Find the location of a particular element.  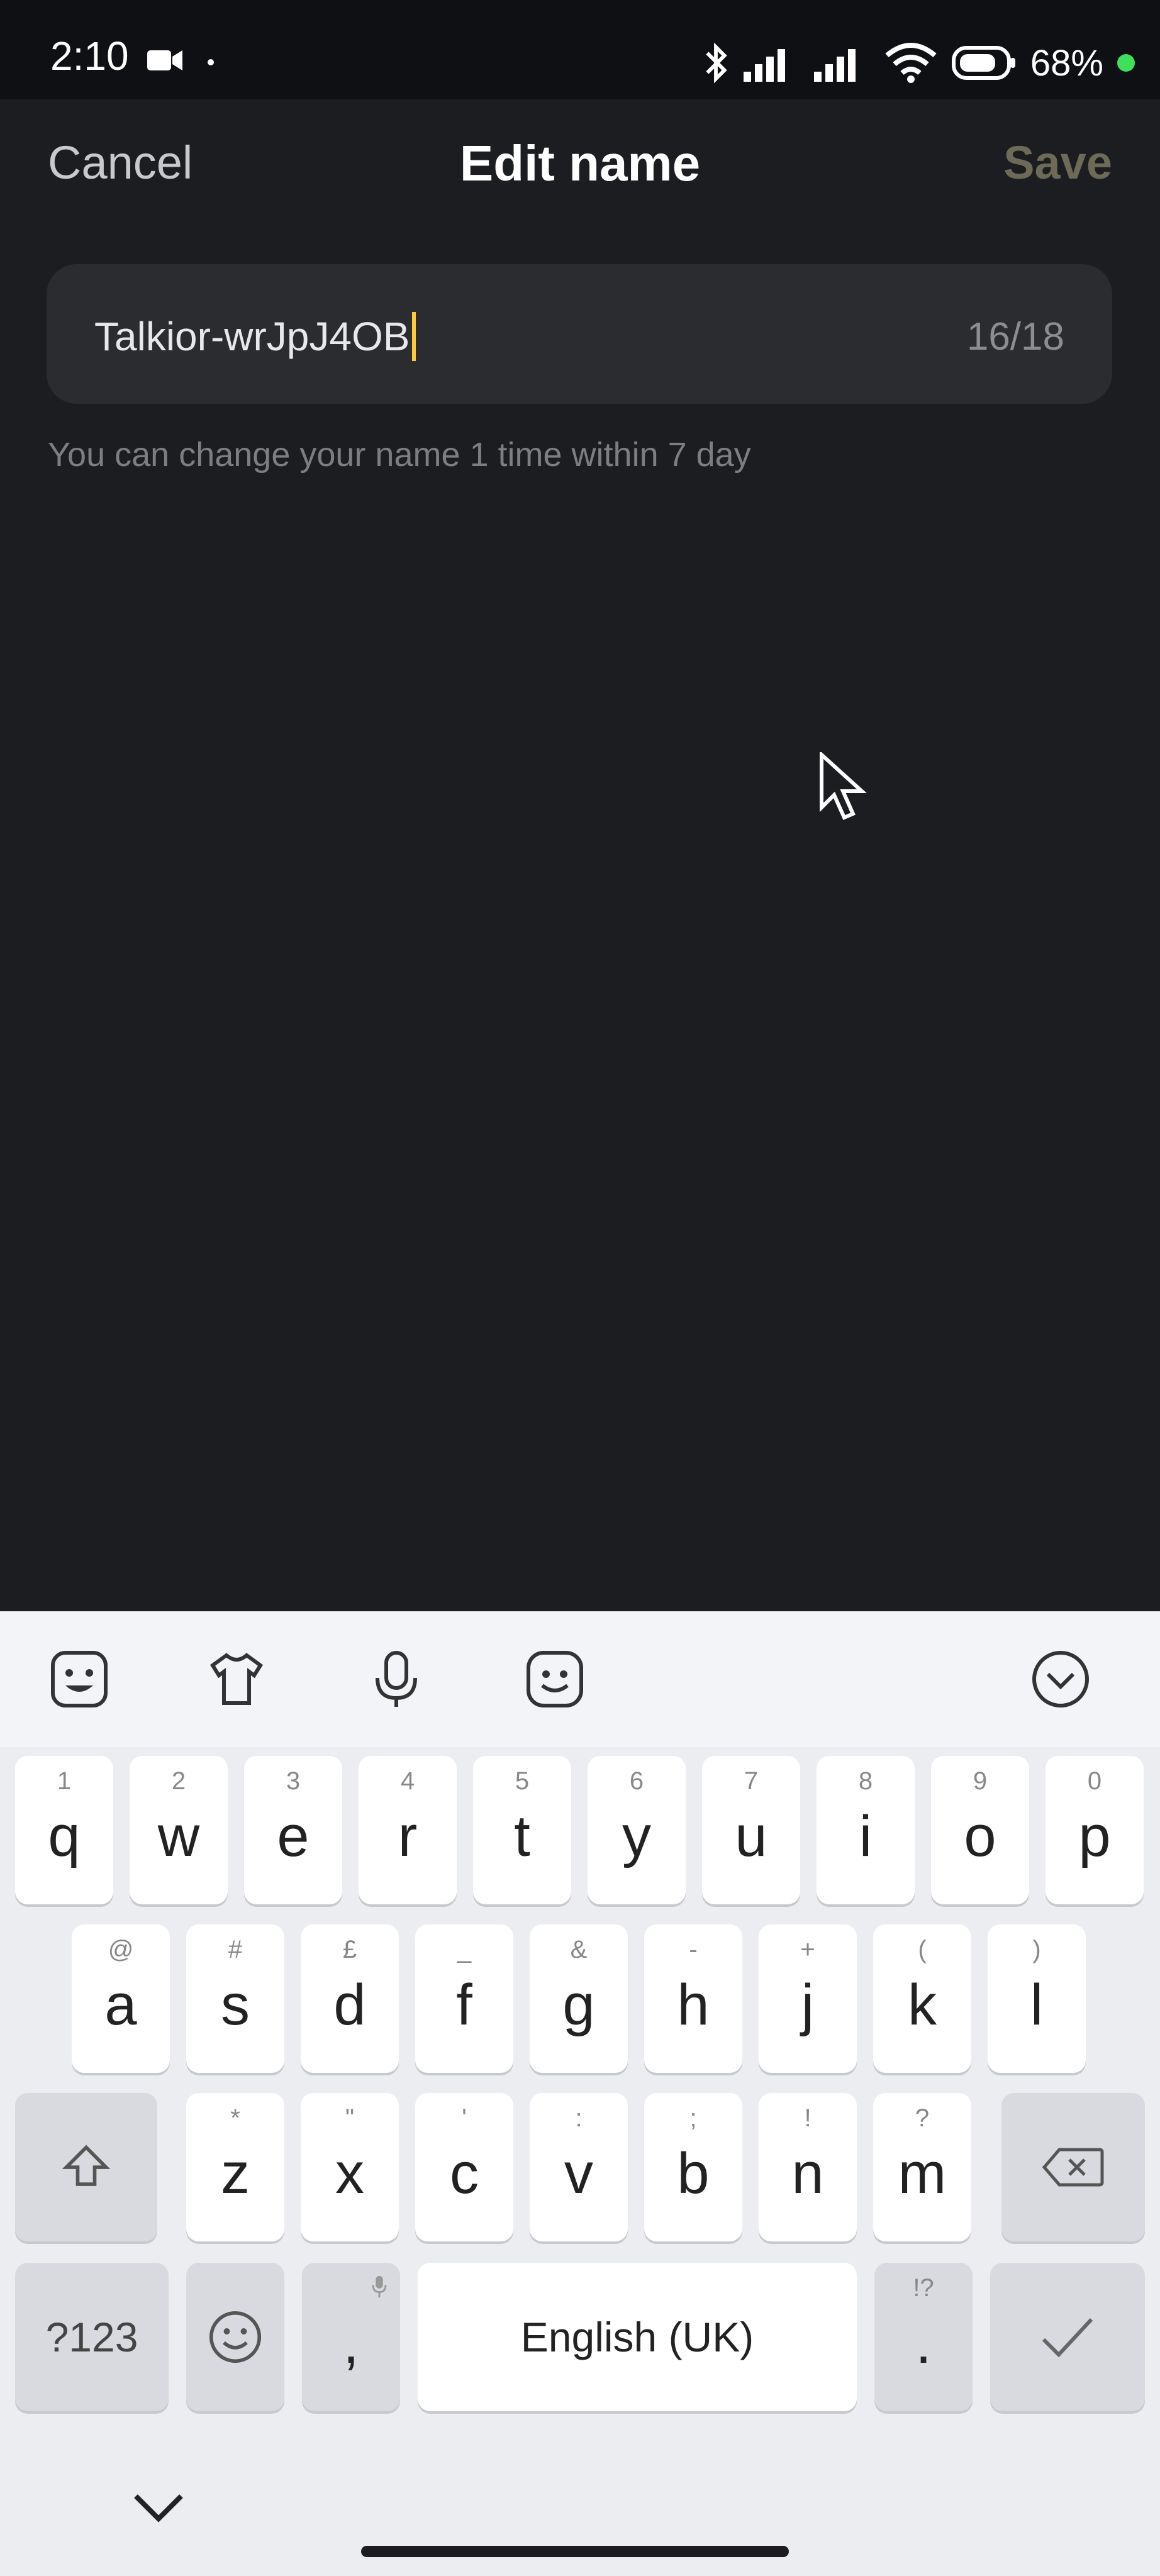

key-label: j is located at coordinates (808, 2004).